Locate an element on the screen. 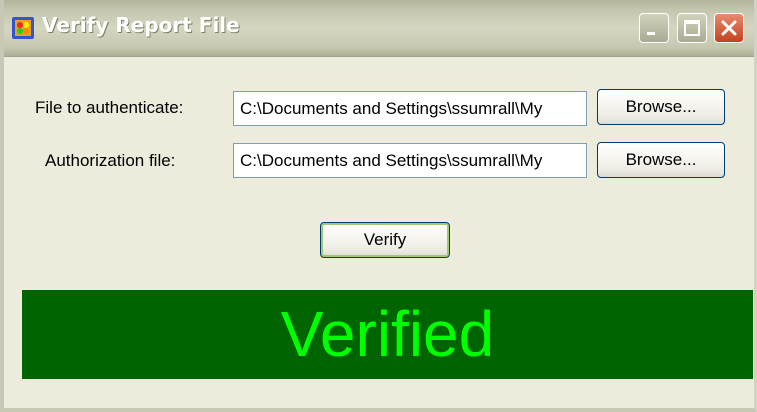  close-button is located at coordinates (729, 28).